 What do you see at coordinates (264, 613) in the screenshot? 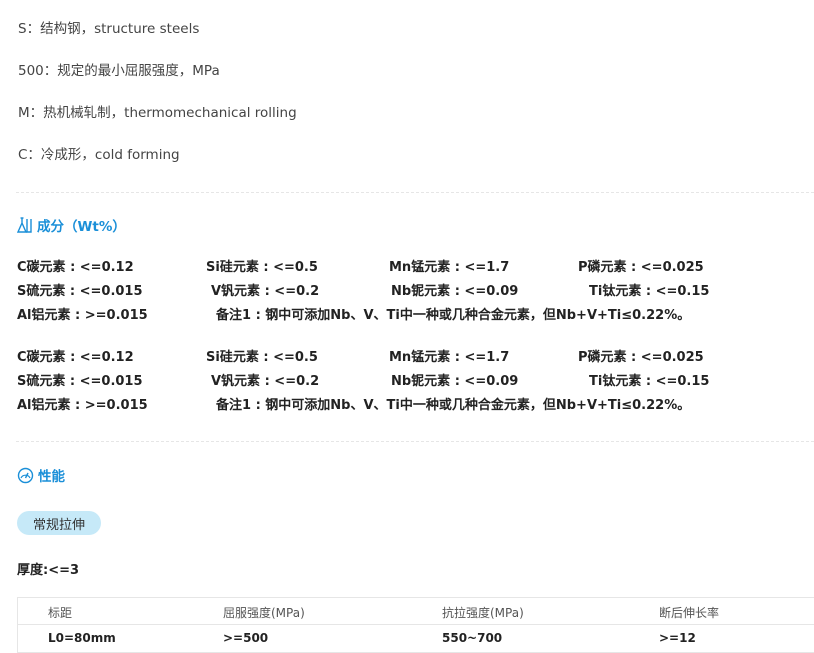
I see `column-header: 屈服强度(MPa)` at bounding box center [264, 613].